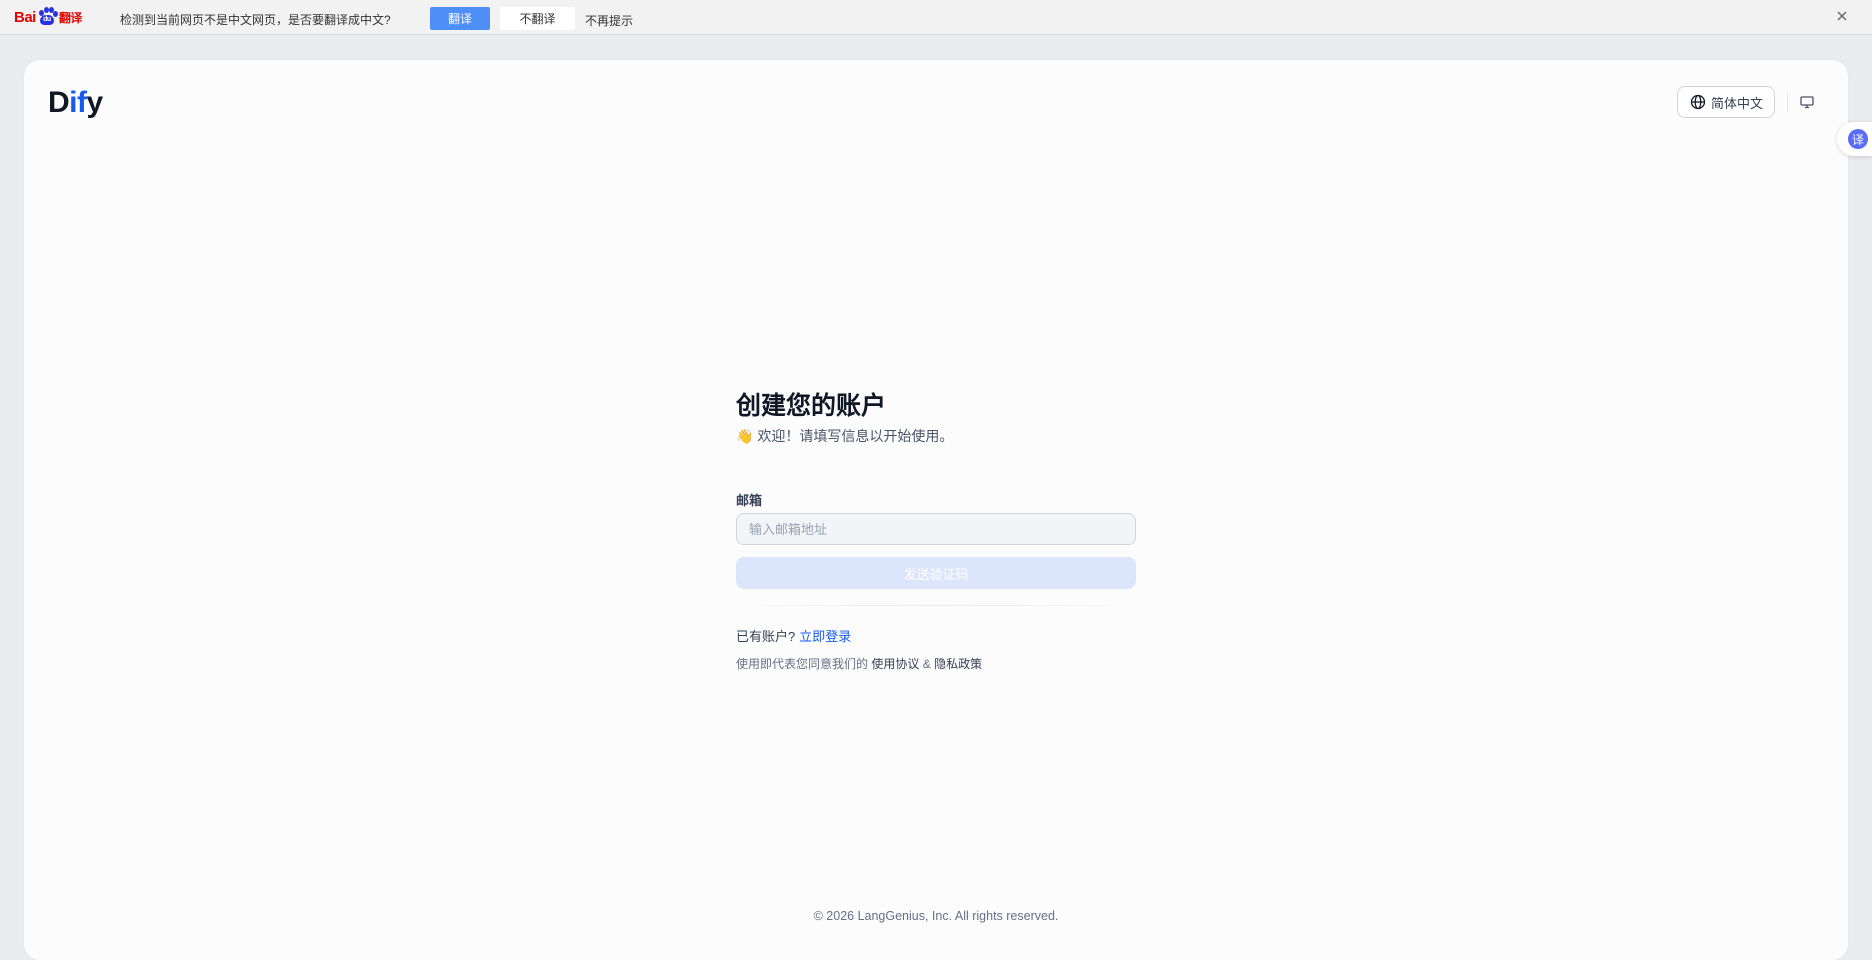  What do you see at coordinates (95, 102) in the screenshot?
I see `brand-y: y` at bounding box center [95, 102].